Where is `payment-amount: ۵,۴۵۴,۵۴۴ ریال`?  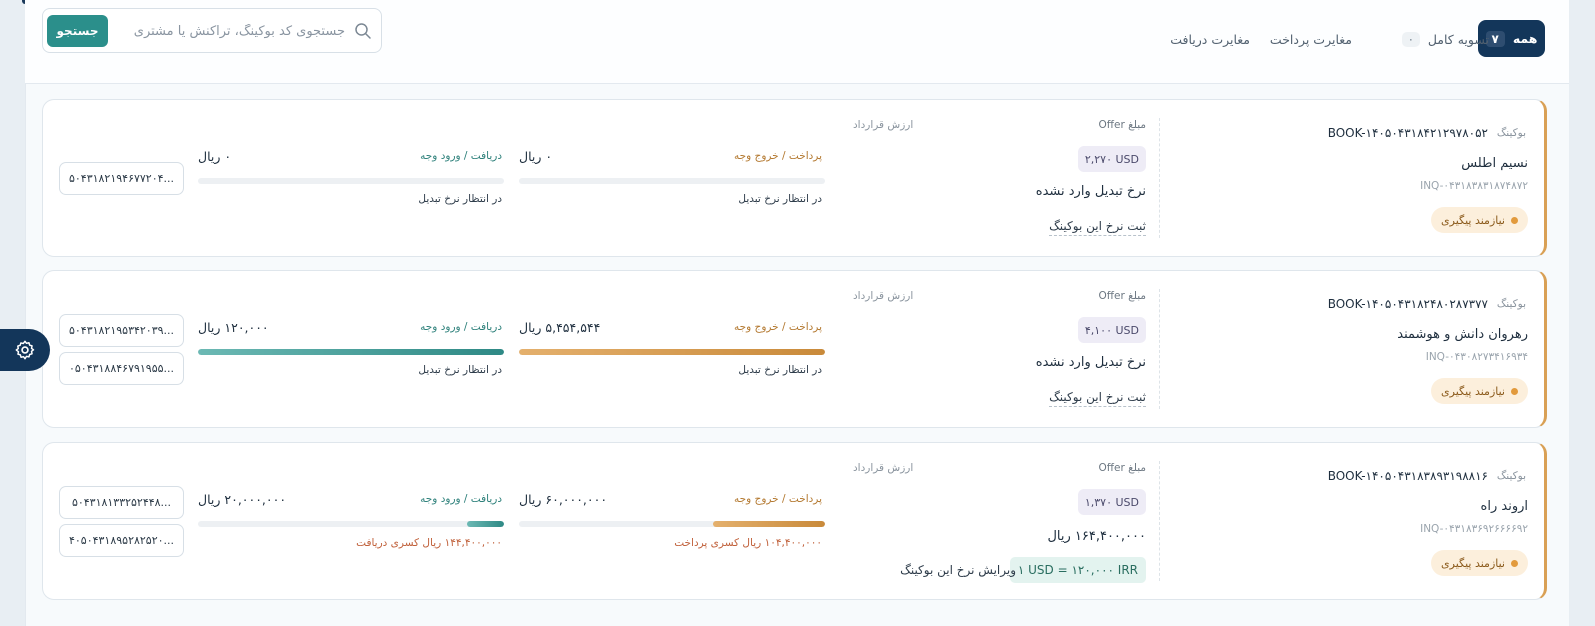 payment-amount: ۵,۴۵۴,۵۴۴ ریال is located at coordinates (560, 327).